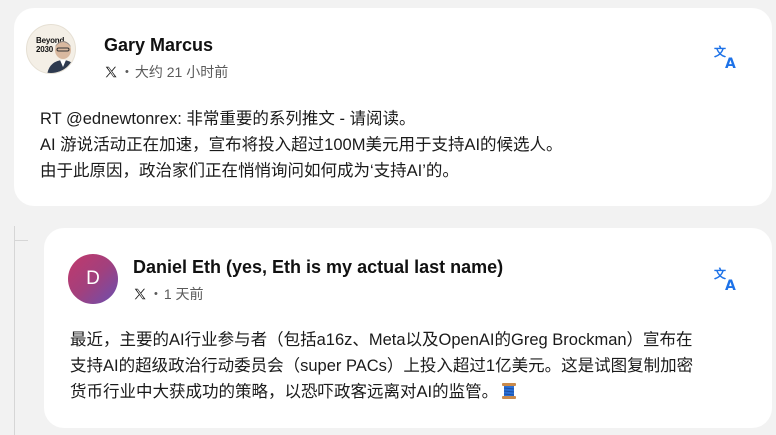 This screenshot has height=435, width=776. I want to click on spool-of-thread-icon, so click(509, 391).